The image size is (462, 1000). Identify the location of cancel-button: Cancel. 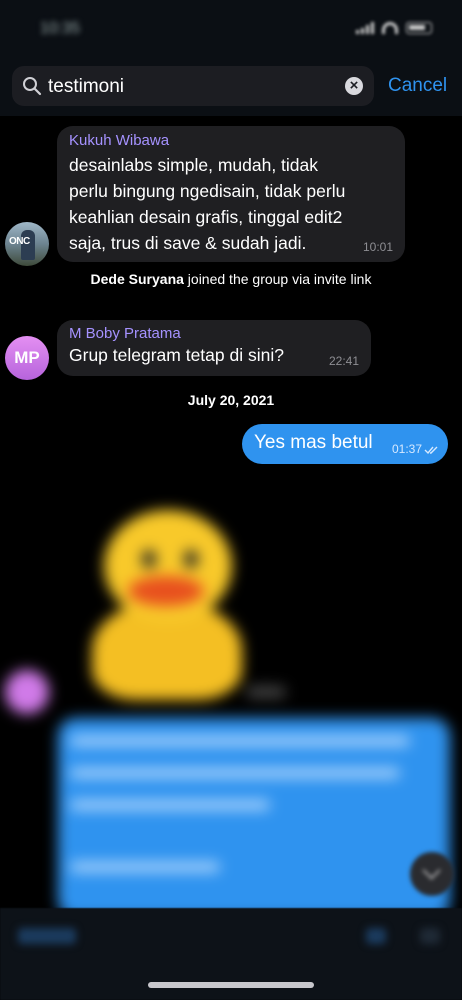
(417, 86).